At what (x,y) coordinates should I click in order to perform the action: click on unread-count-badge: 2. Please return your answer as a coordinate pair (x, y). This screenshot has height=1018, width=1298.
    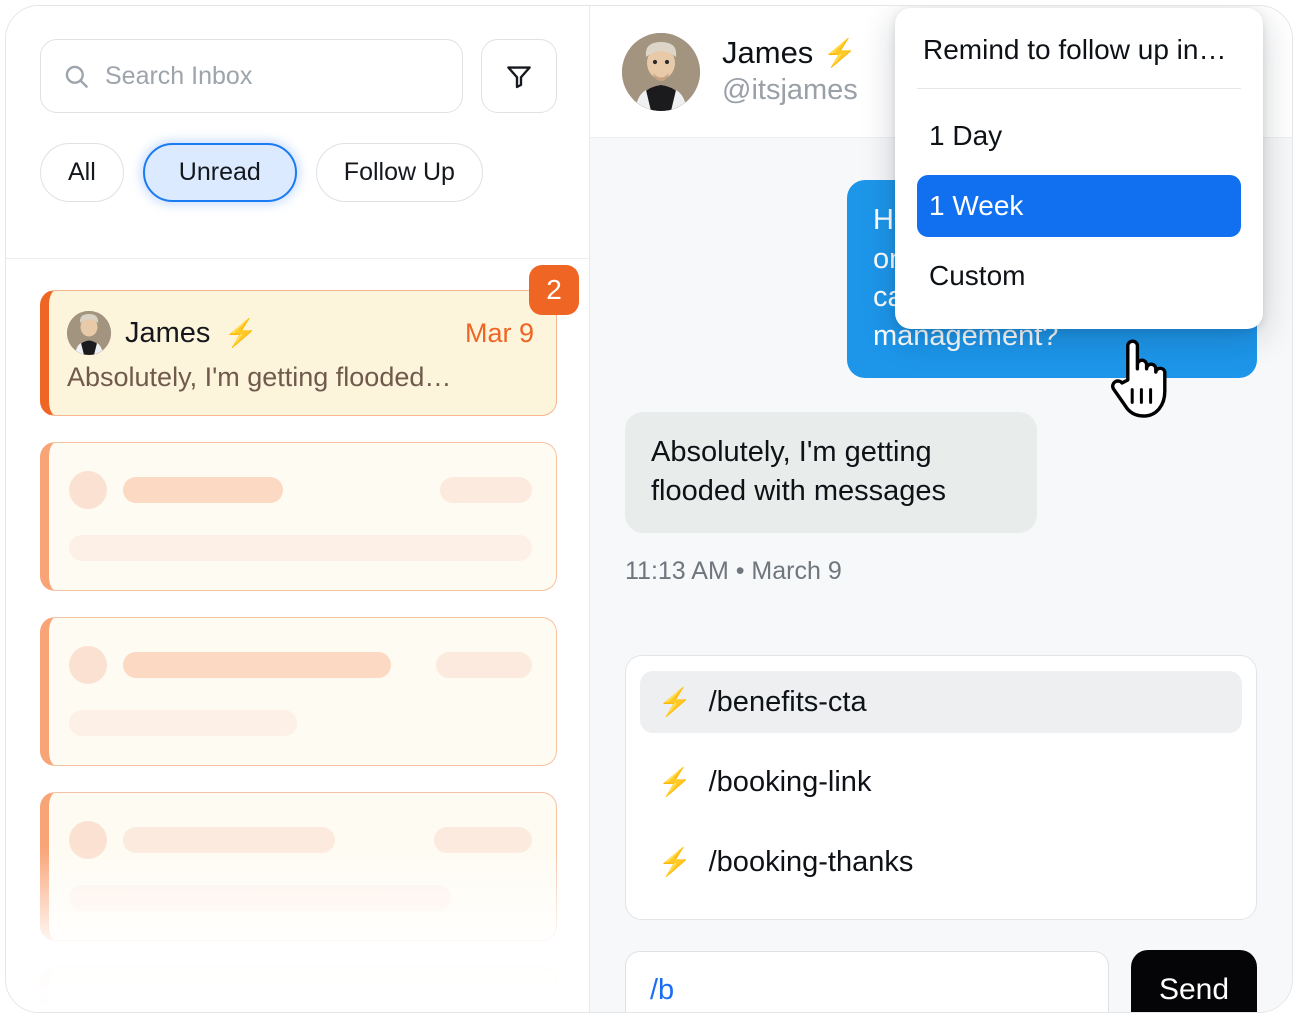
    Looking at the image, I should click on (554, 290).